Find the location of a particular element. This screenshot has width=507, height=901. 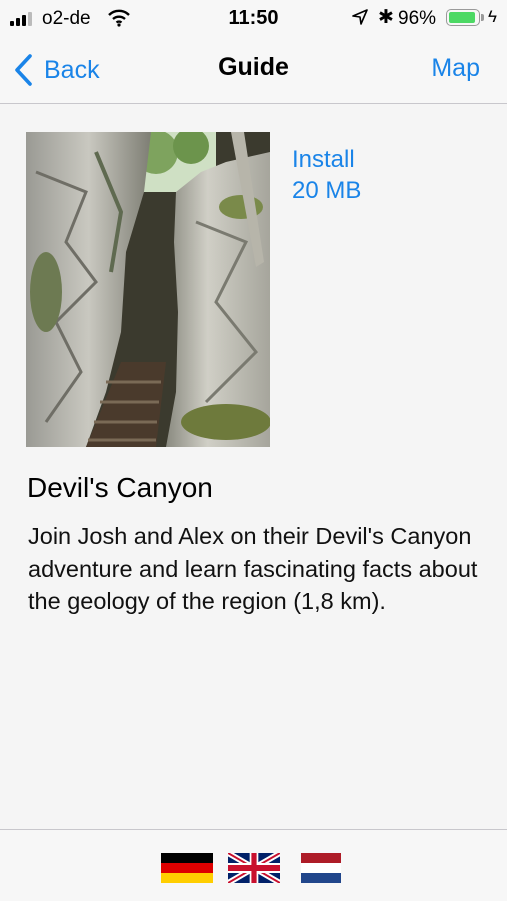

back-label: Back is located at coordinates (72, 69).